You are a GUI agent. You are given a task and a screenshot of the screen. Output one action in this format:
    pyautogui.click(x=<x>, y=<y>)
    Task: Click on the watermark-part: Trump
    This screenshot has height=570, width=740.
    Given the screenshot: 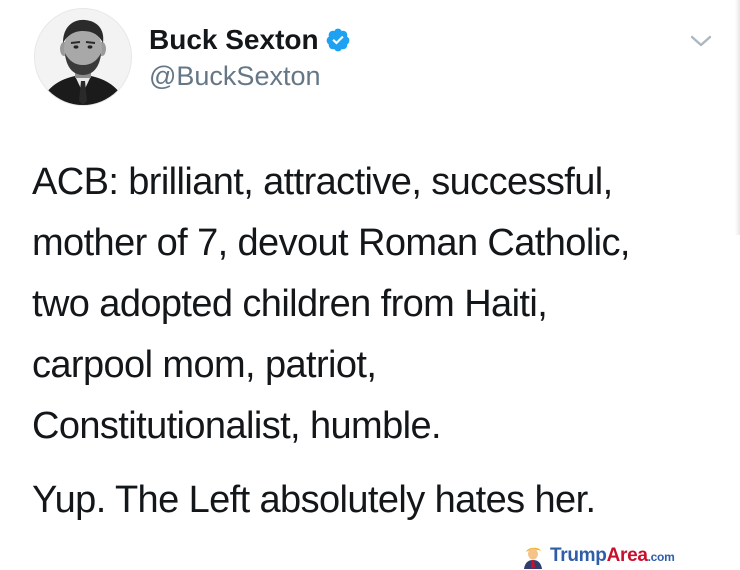 What is the action you would take?
    pyautogui.click(x=578, y=555)
    